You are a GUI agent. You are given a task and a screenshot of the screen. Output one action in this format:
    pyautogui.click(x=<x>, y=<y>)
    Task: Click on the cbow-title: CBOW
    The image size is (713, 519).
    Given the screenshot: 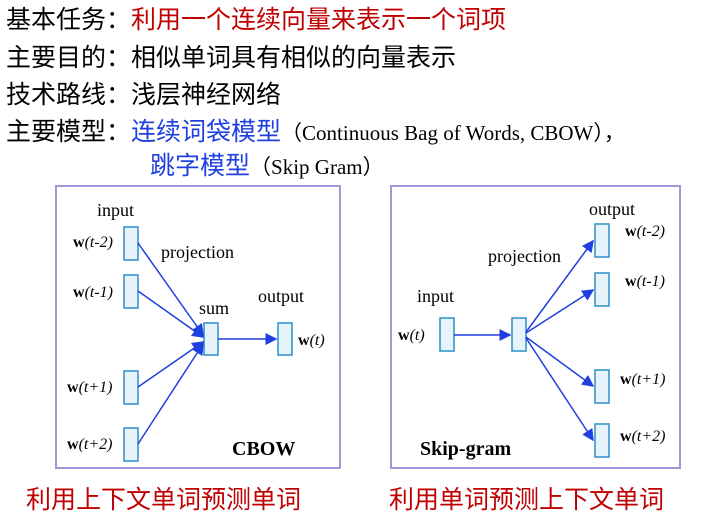 What is the action you would take?
    pyautogui.click(x=263, y=449)
    